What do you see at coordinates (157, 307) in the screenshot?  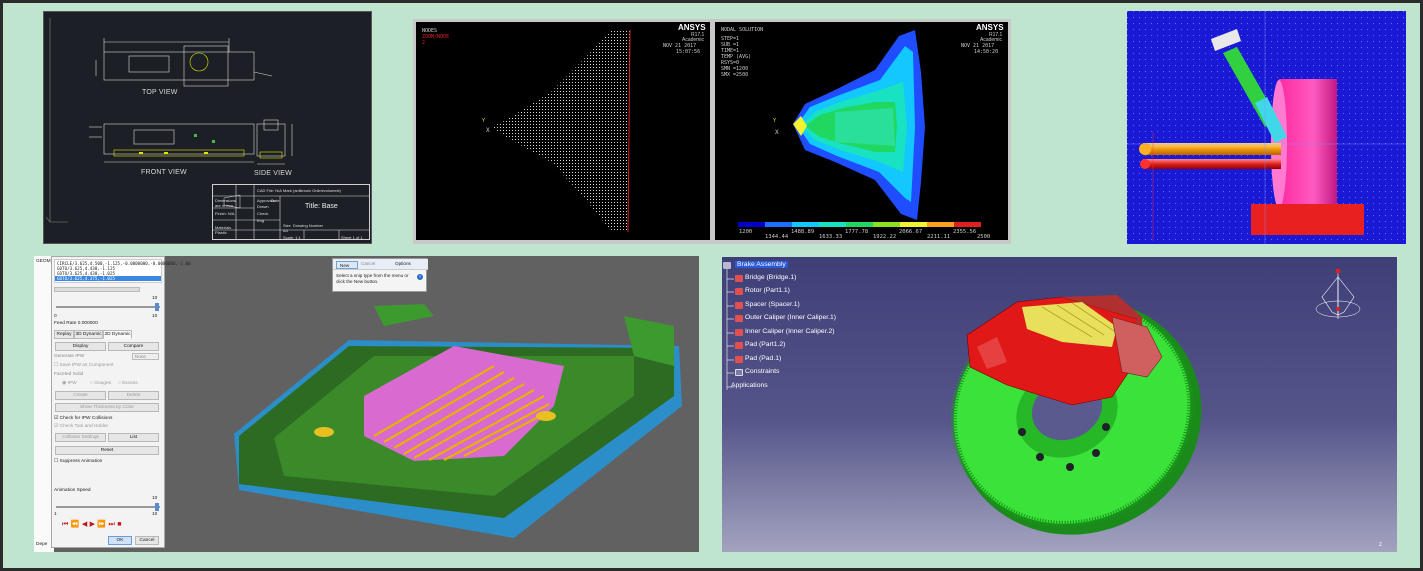 I see `feed-slider-handle` at bounding box center [157, 307].